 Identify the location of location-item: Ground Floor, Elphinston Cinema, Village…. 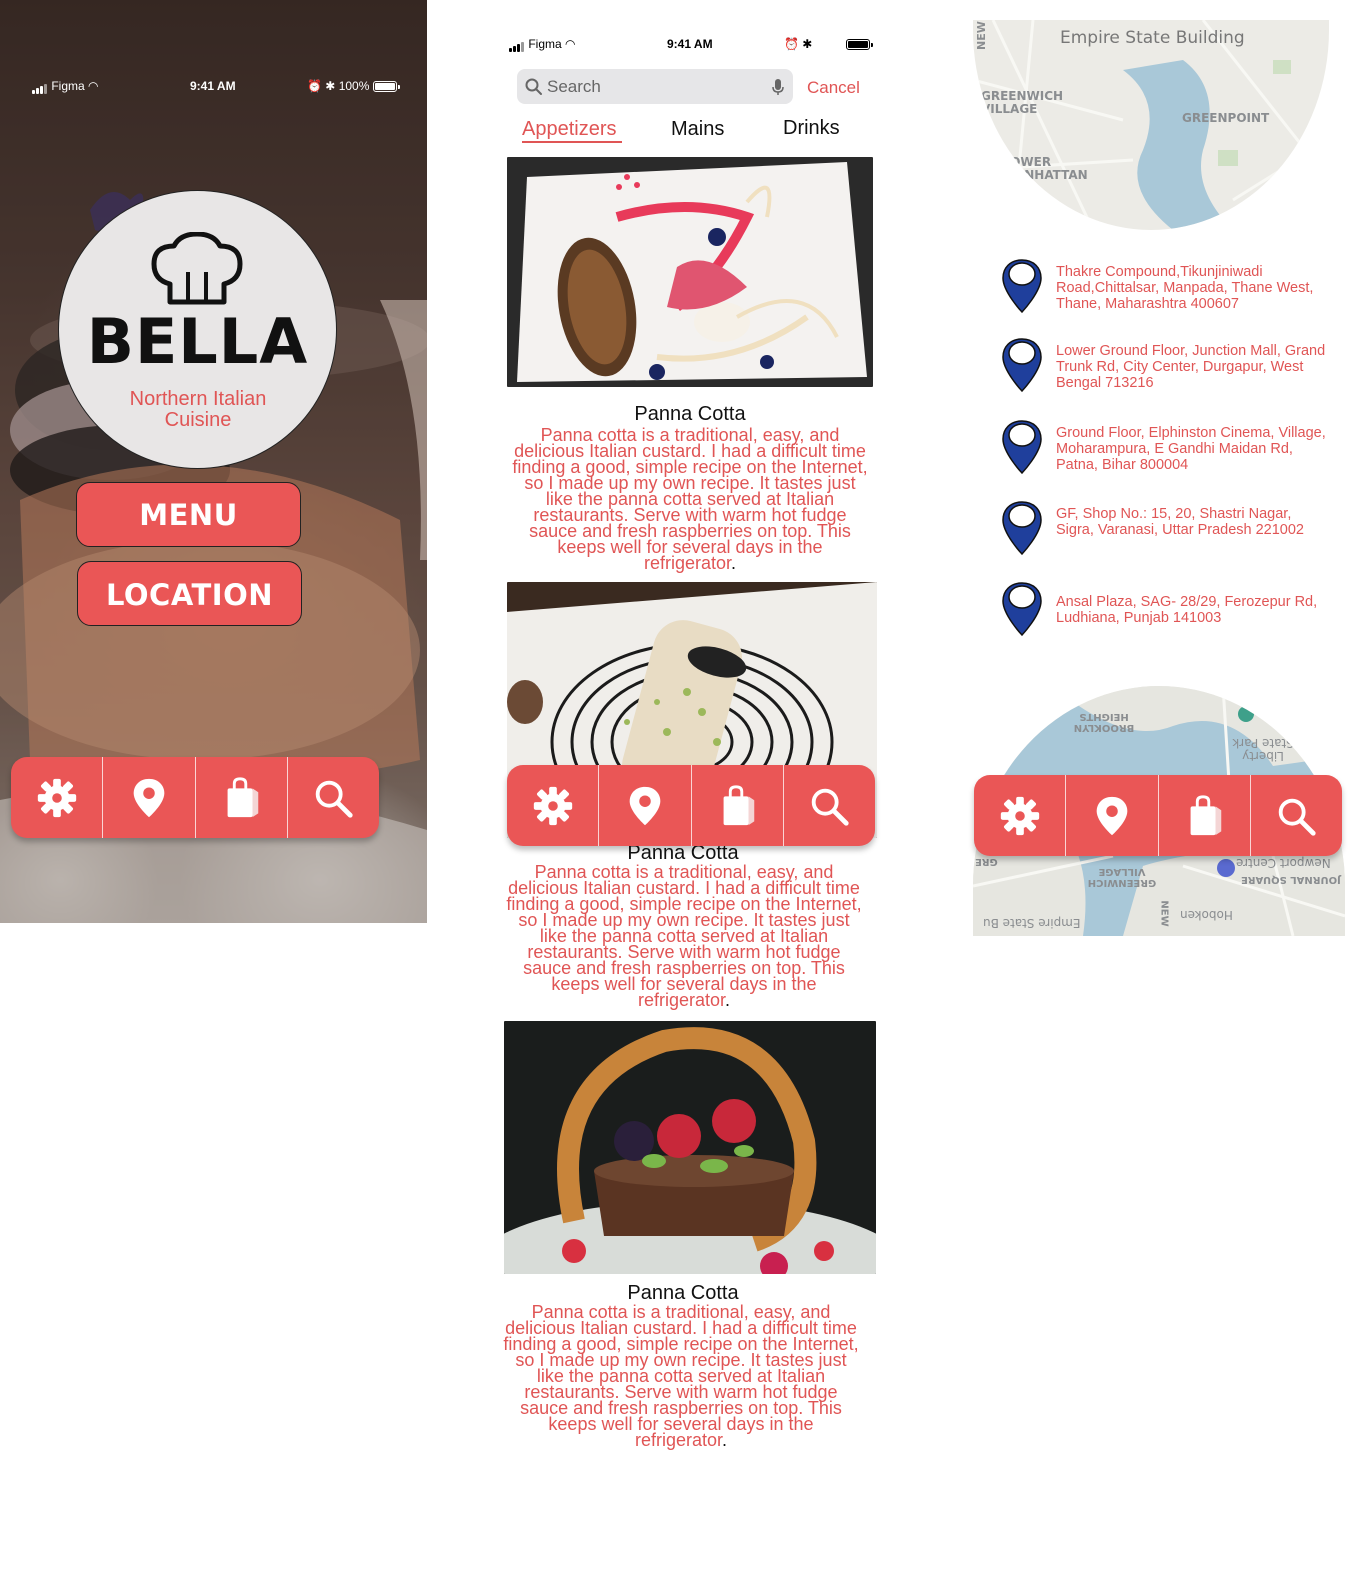
(1163, 449).